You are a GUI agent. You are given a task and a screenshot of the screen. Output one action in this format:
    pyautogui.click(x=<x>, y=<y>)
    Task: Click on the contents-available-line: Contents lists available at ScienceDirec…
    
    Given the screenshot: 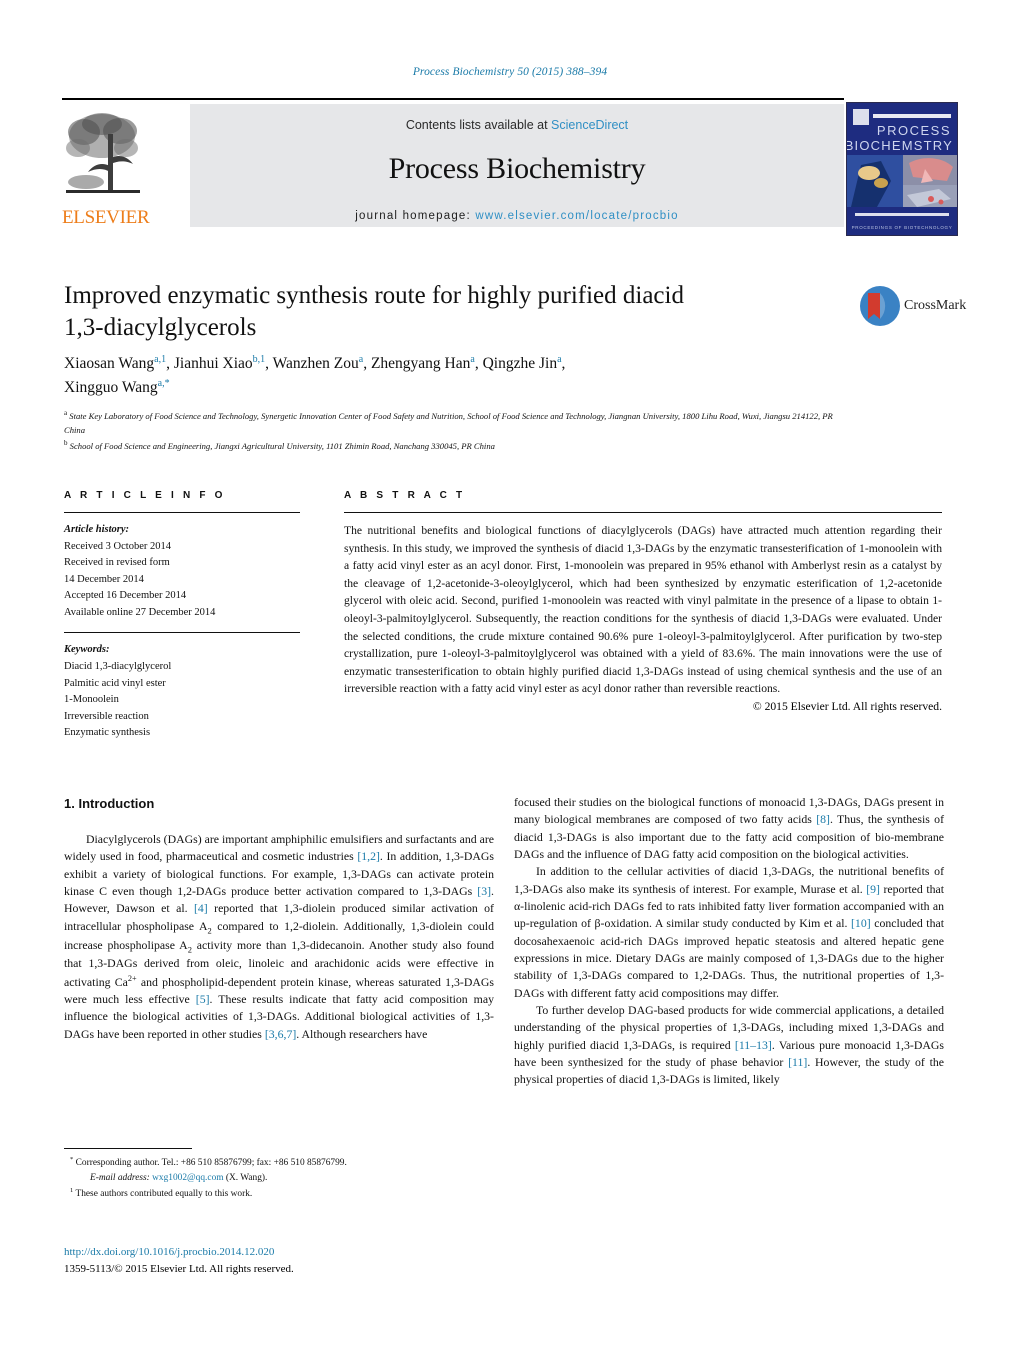 What is the action you would take?
    pyautogui.click(x=517, y=125)
    